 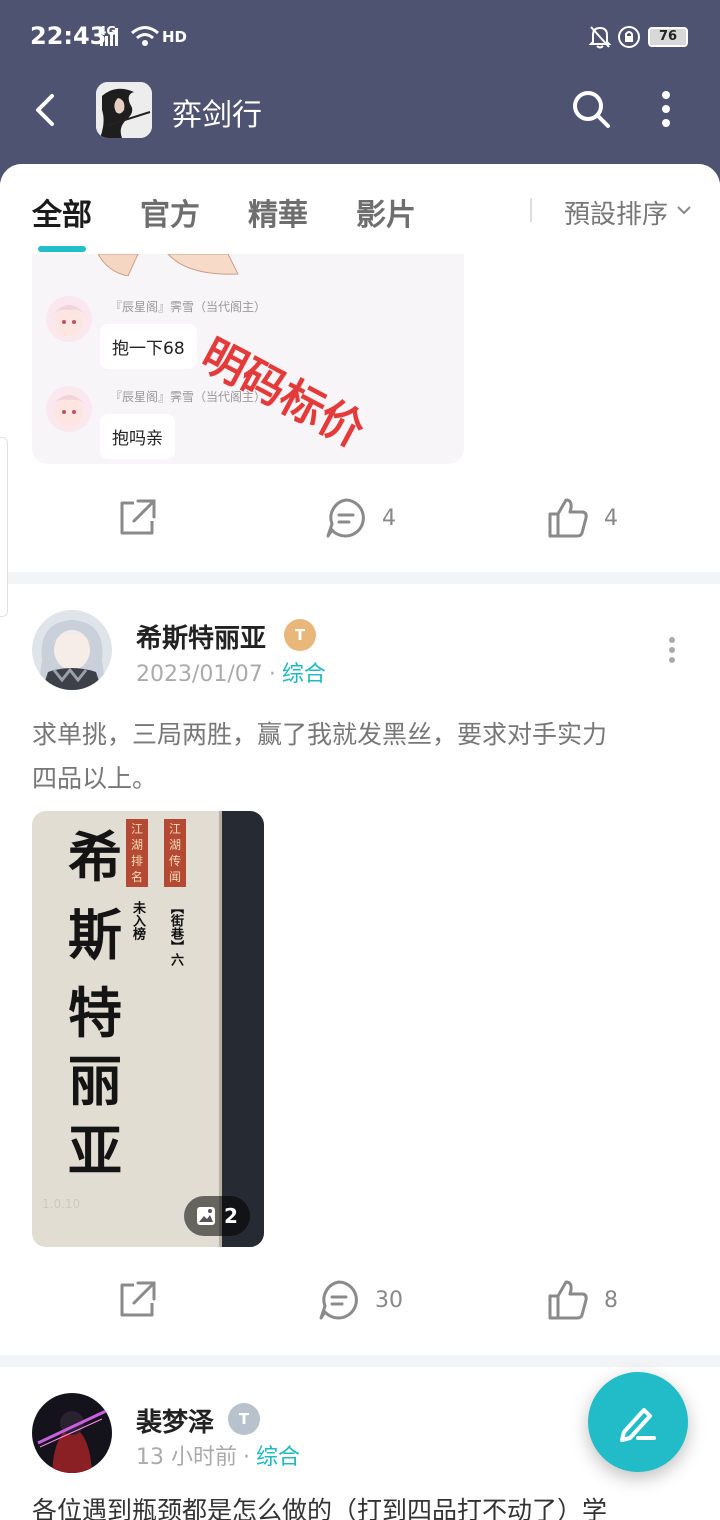 I want to click on status-bar: 22:43 4G HD 76, so click(x=360, y=36).